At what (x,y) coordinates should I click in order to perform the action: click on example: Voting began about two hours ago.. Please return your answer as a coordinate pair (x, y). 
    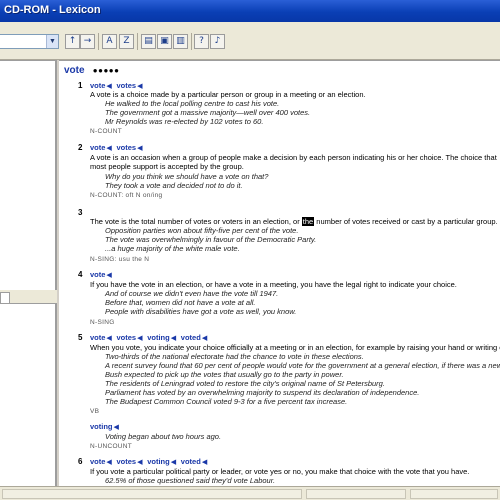
    Looking at the image, I should click on (163, 436).